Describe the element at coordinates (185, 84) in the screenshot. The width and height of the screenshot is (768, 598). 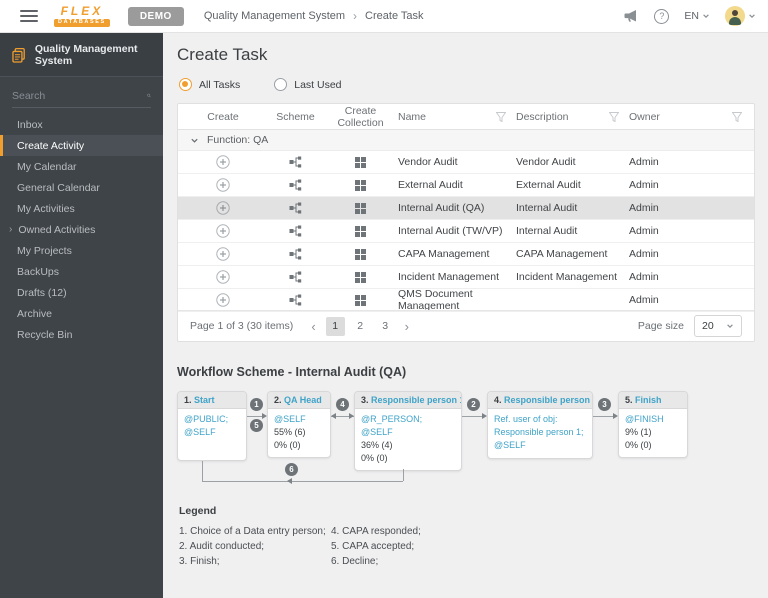
I see `radio-selected-icon` at that location.